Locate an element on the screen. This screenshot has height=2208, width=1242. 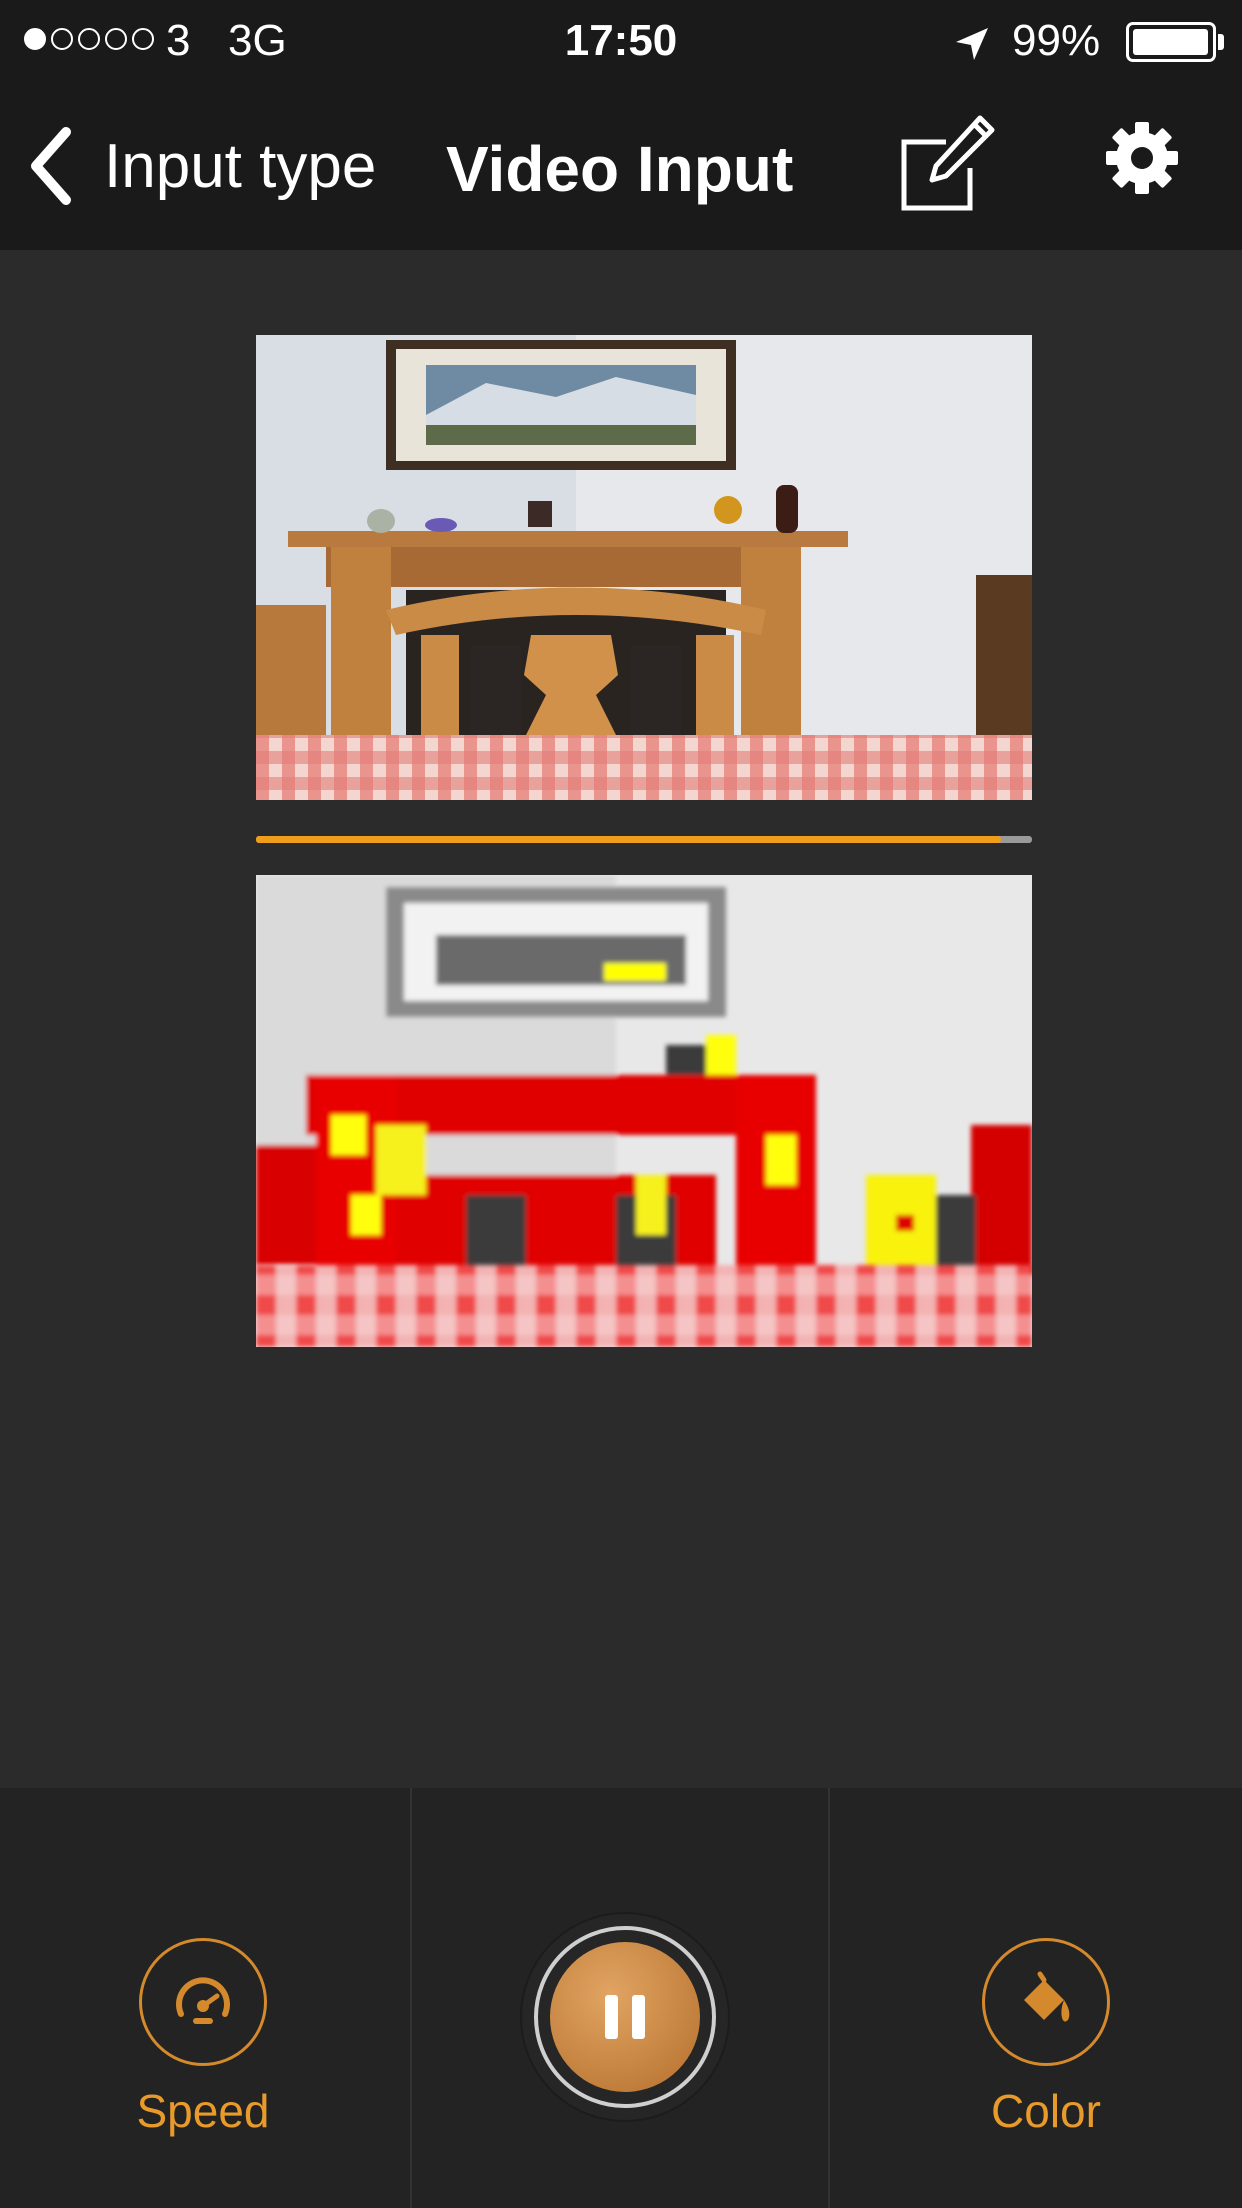
battery-icon is located at coordinates (1171, 42).